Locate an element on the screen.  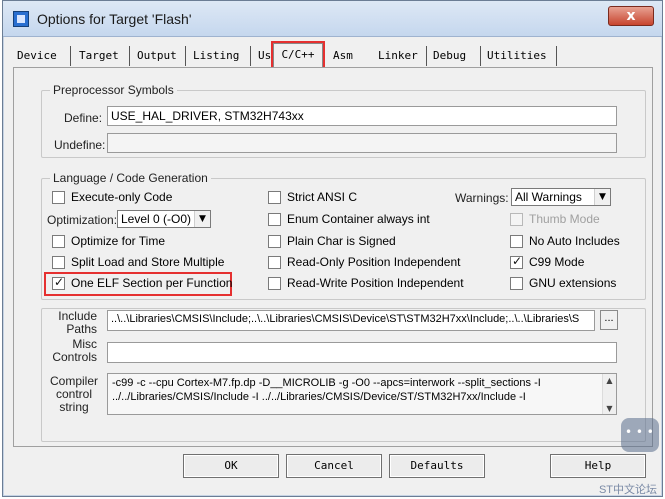
execute-only-label: Execute-only Code is located at coordinates (122, 197).